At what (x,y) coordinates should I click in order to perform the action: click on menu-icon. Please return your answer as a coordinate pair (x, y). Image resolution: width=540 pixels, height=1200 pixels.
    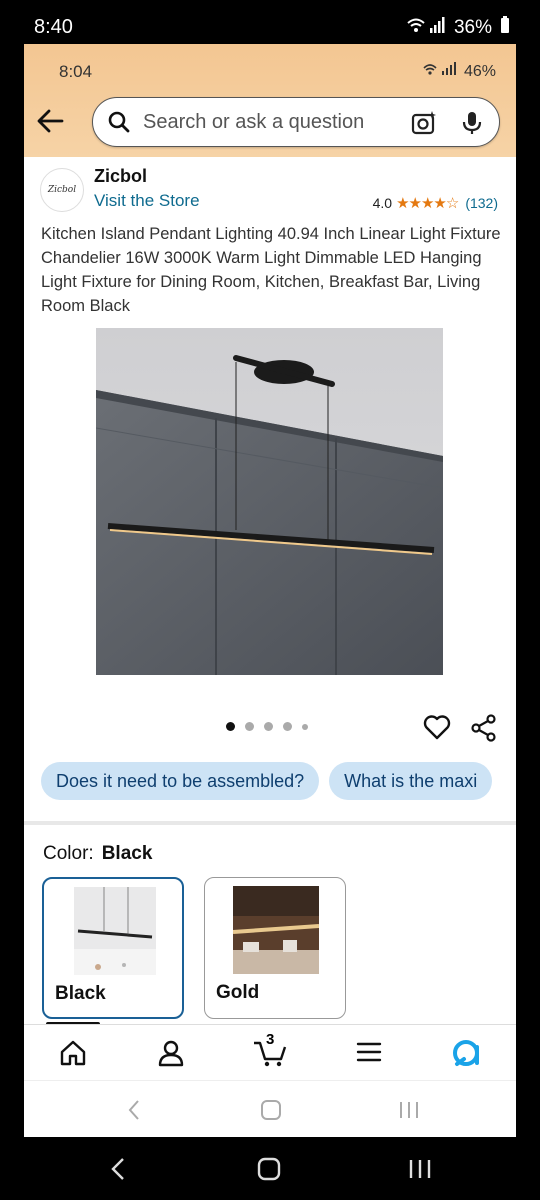
    Looking at the image, I should click on (369, 1054).